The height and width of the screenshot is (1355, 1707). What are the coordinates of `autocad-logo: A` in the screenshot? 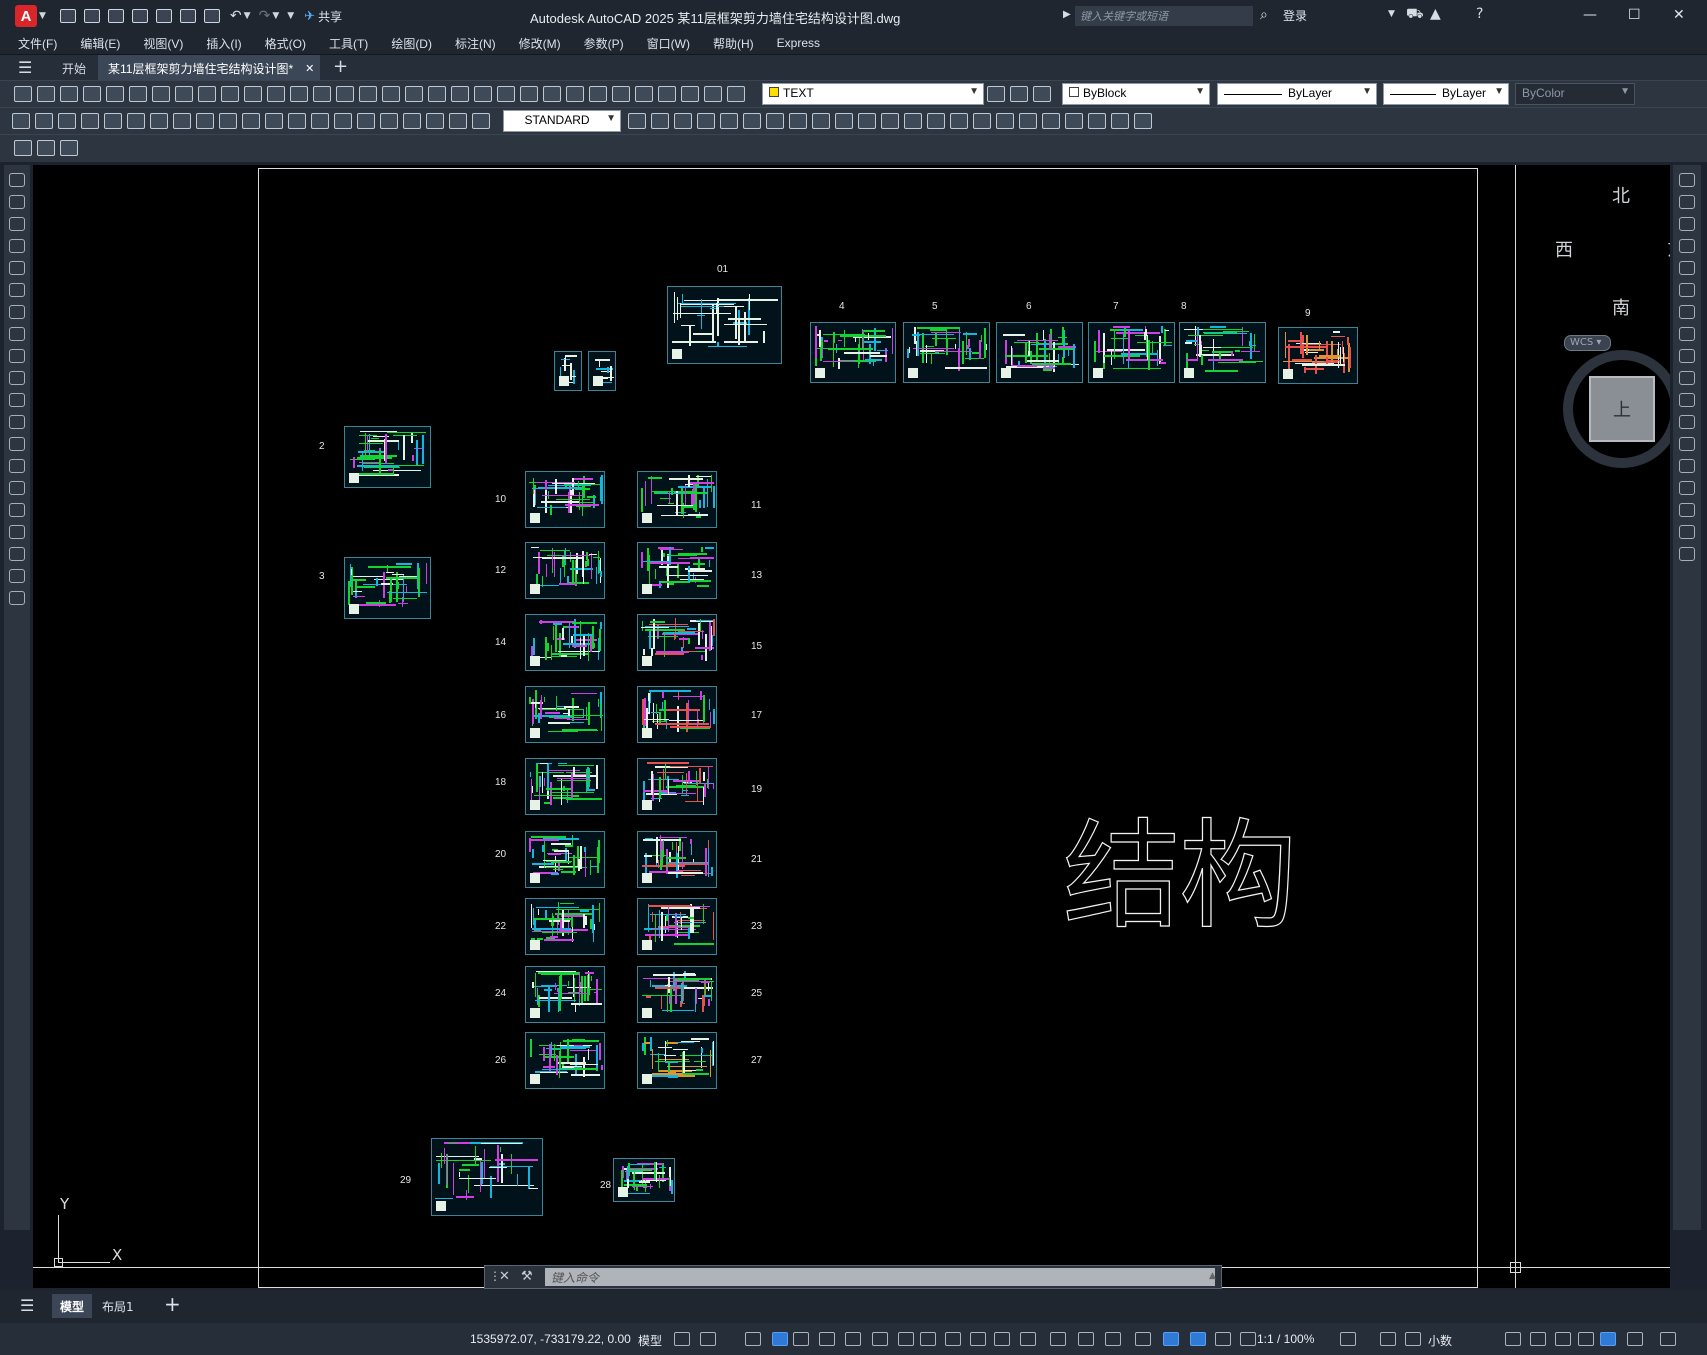 It's located at (26, 16).